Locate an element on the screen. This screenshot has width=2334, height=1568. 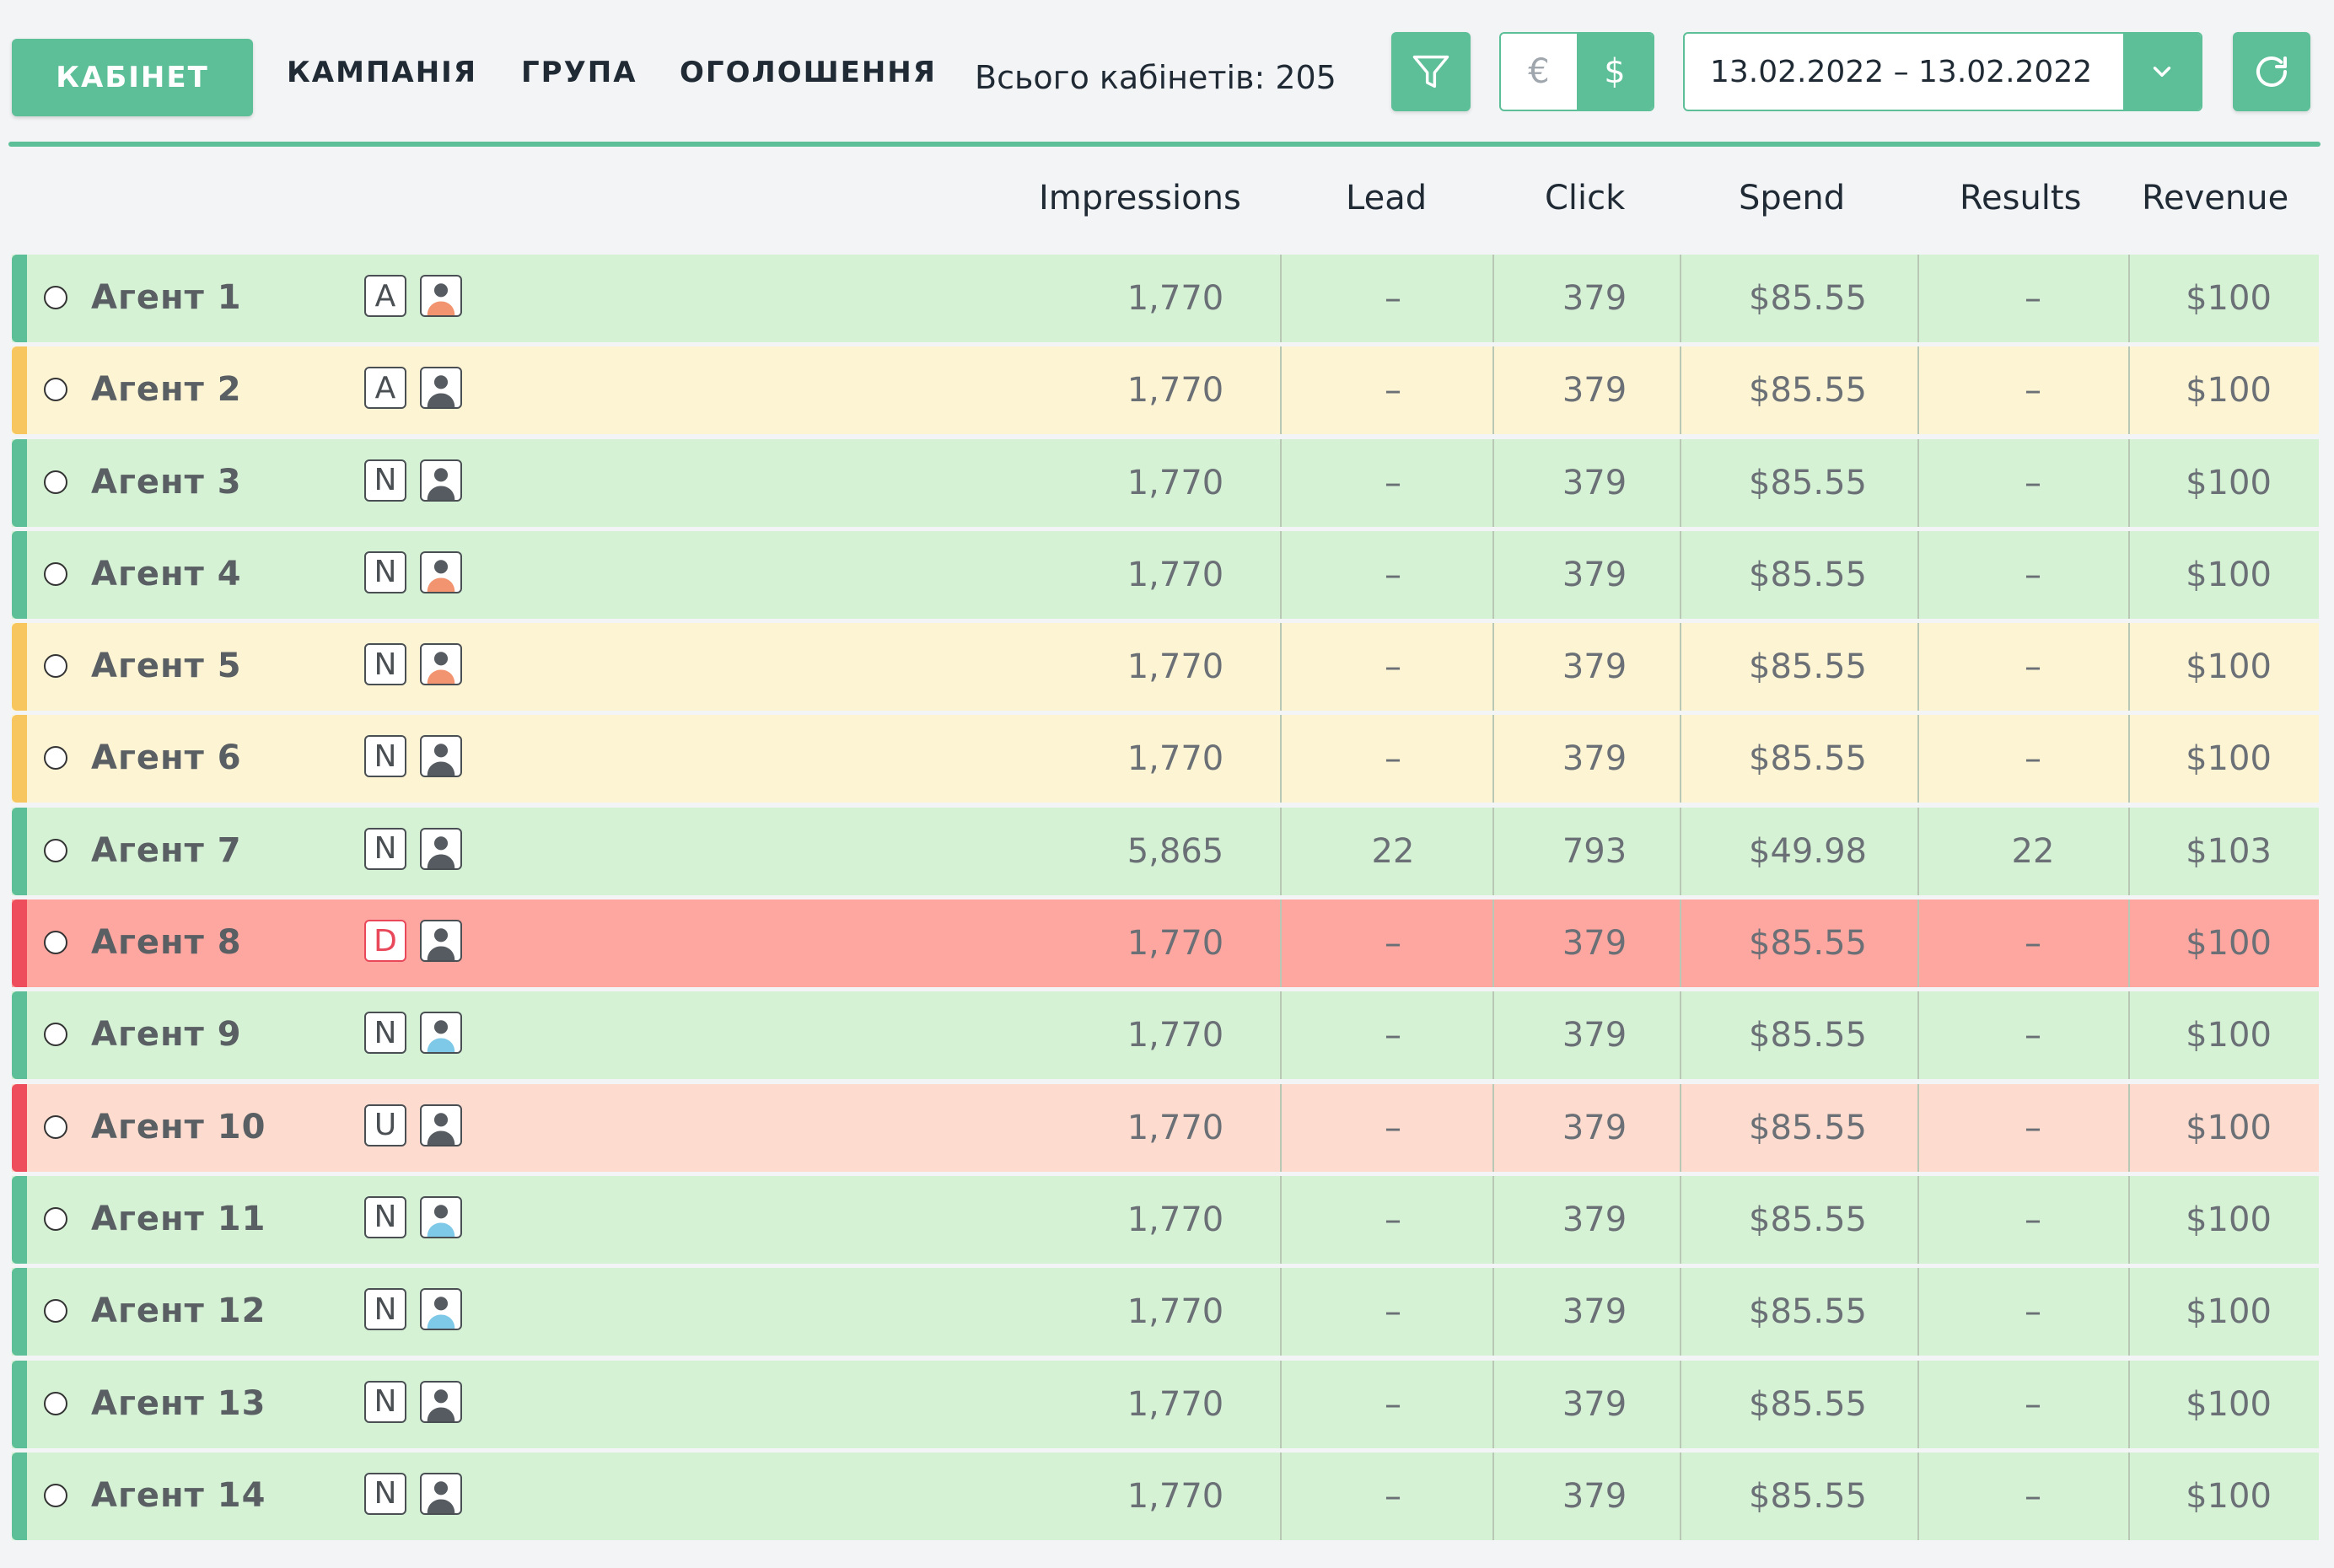
date-range-picker: 13.02.2022 – 13.02.2022 is located at coordinates (1943, 71).